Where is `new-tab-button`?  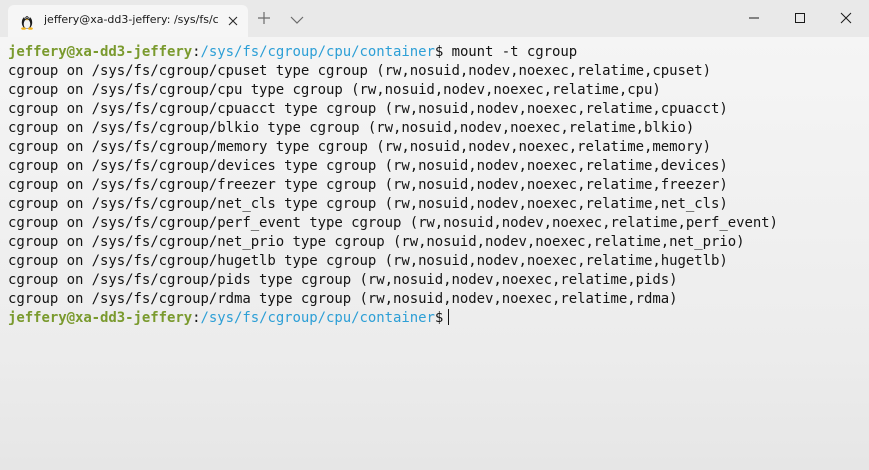
new-tab-button is located at coordinates (264, 19).